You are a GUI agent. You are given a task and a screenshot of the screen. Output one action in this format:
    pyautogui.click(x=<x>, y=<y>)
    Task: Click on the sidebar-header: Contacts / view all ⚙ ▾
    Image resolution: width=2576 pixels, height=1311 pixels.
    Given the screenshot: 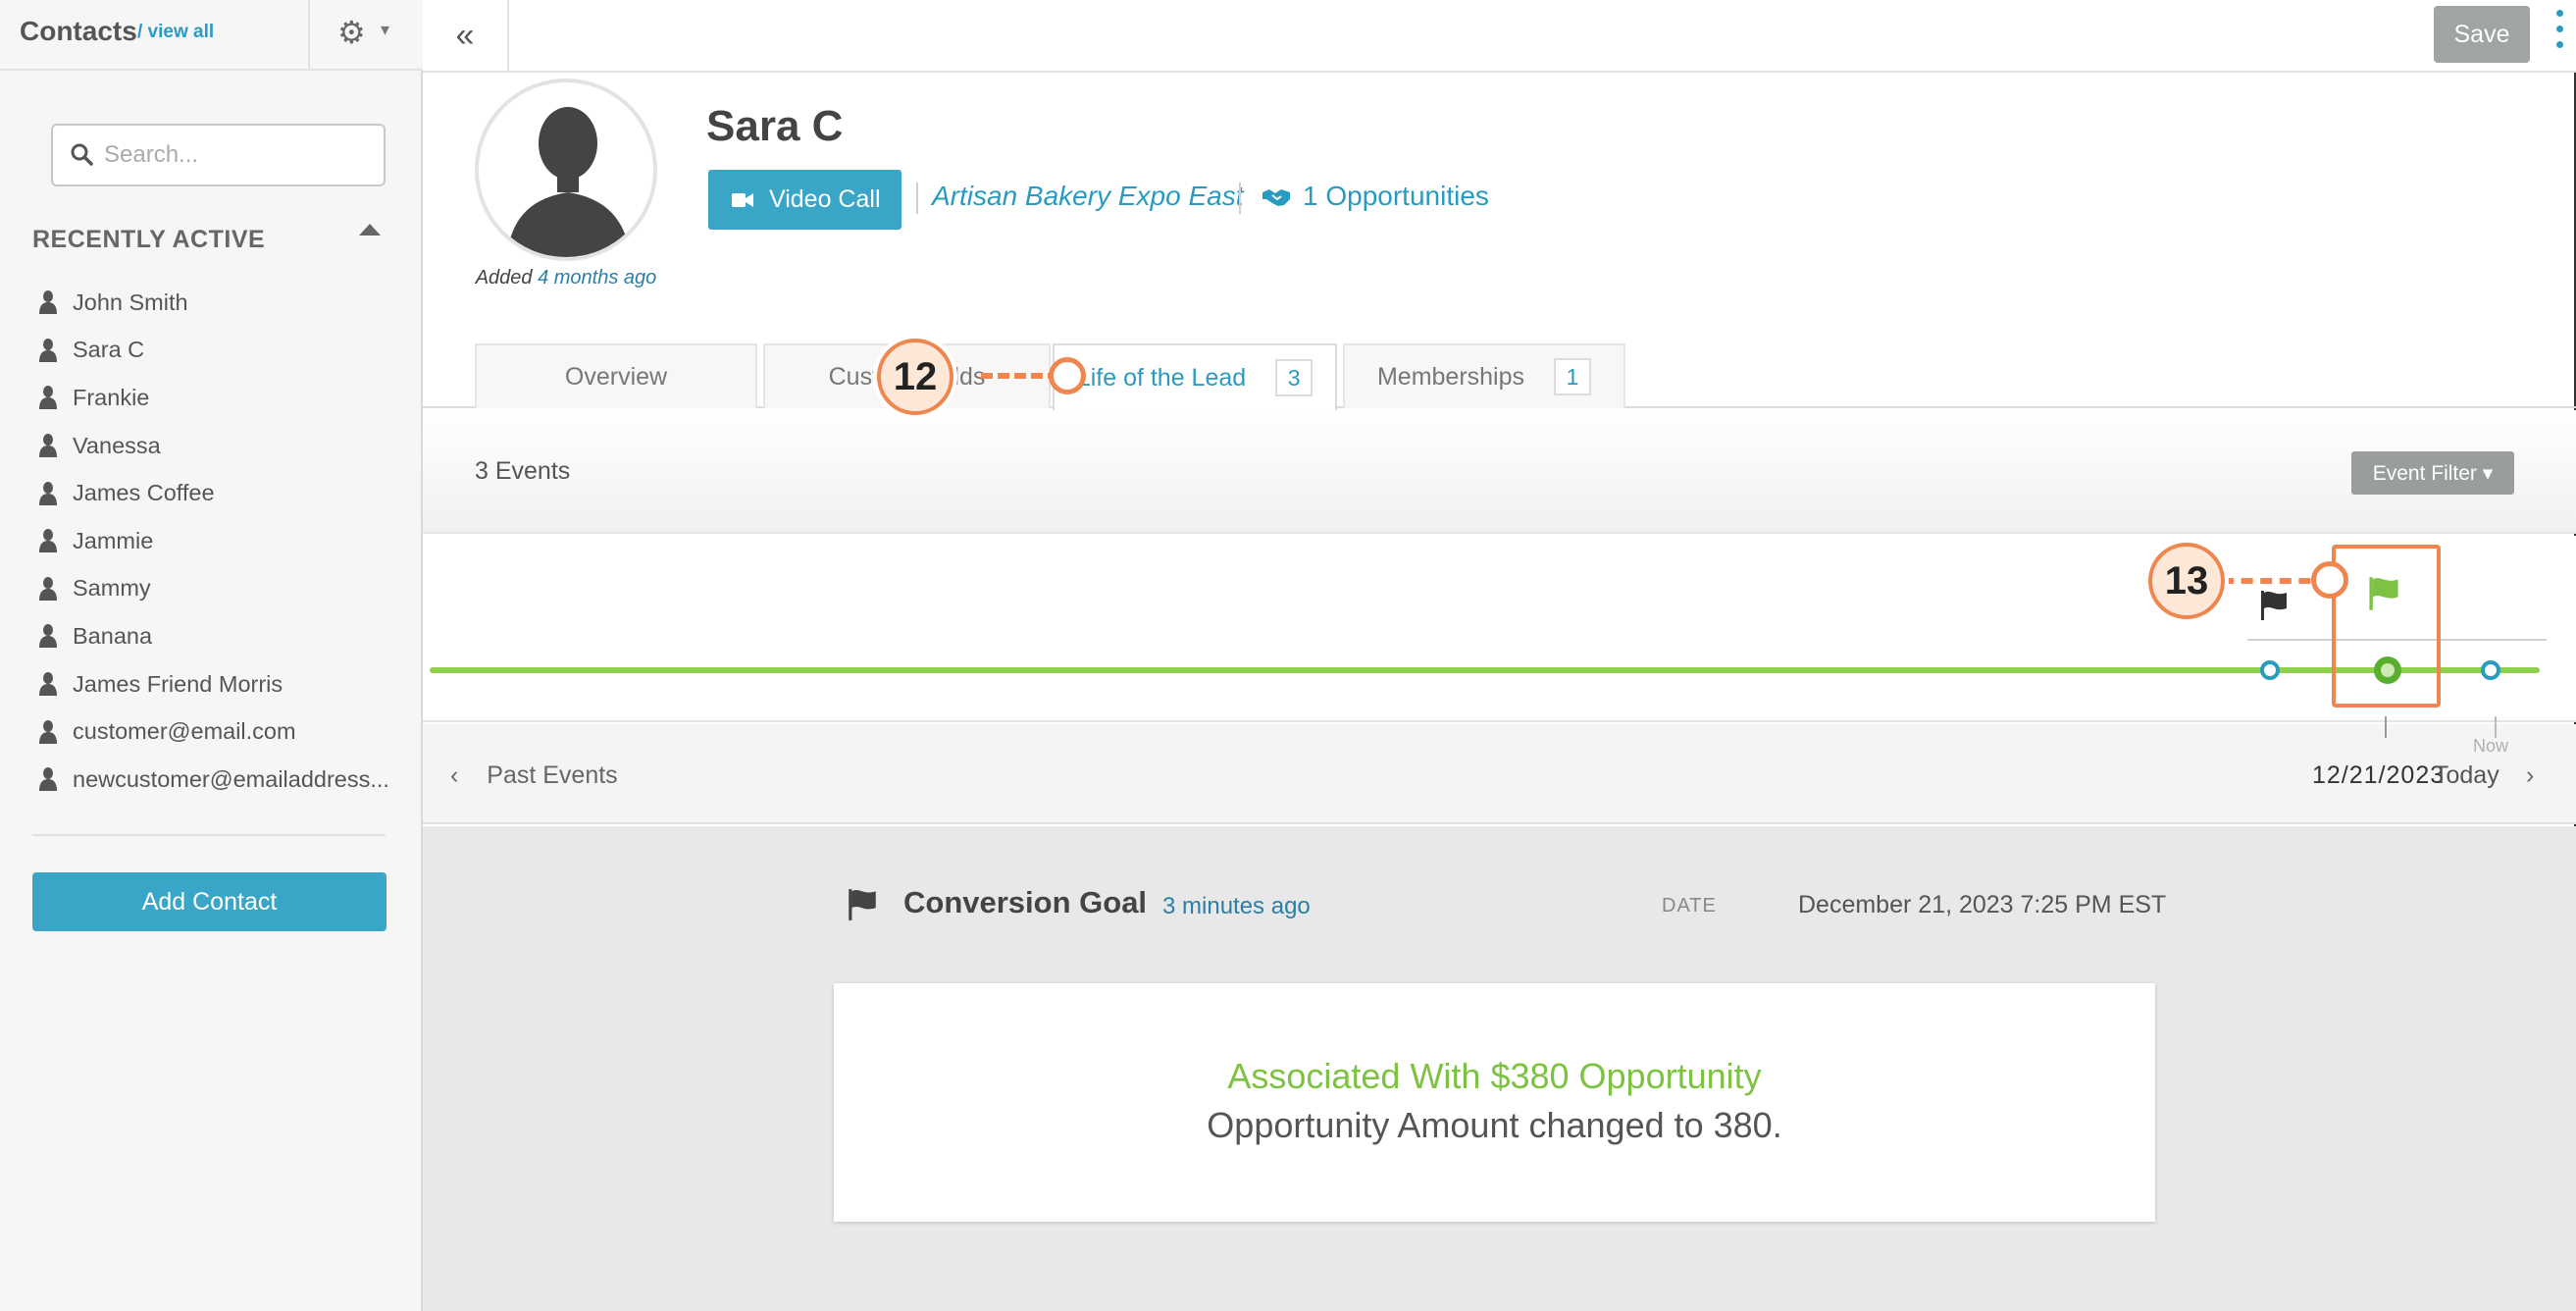 What is the action you would take?
    pyautogui.click(x=211, y=35)
    